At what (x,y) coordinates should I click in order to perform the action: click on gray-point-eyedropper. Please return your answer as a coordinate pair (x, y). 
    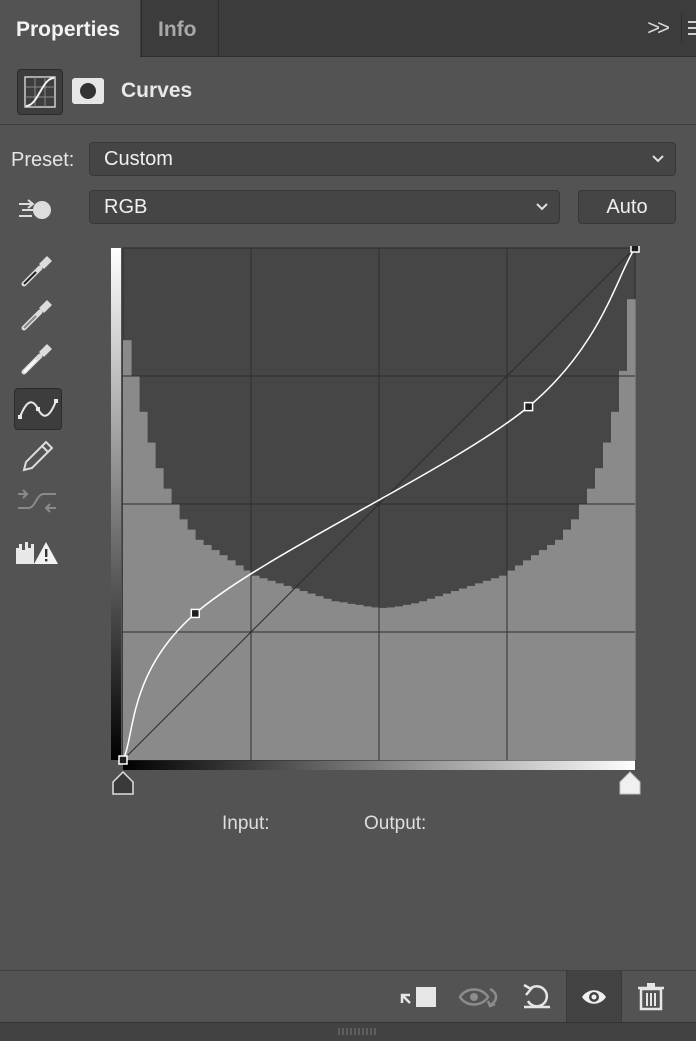
    Looking at the image, I should click on (37, 314).